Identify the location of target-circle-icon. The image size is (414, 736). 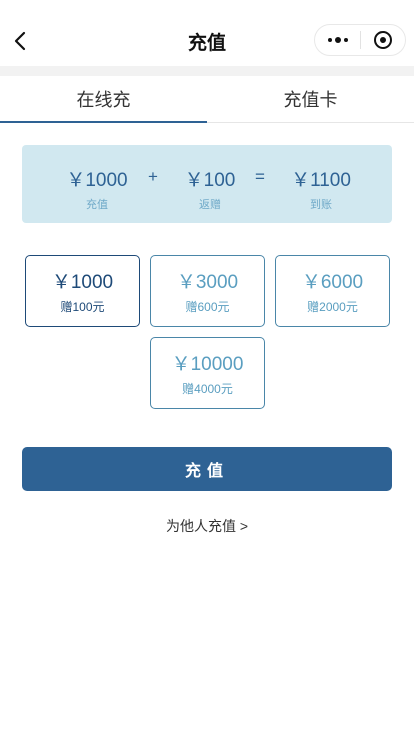
(382, 40).